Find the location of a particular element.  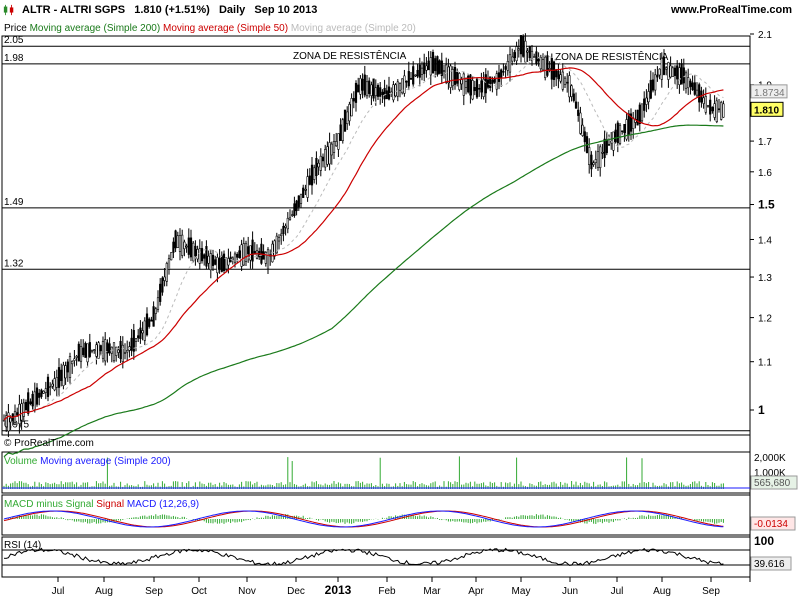

y-tick-label: 1.3 is located at coordinates (765, 278).